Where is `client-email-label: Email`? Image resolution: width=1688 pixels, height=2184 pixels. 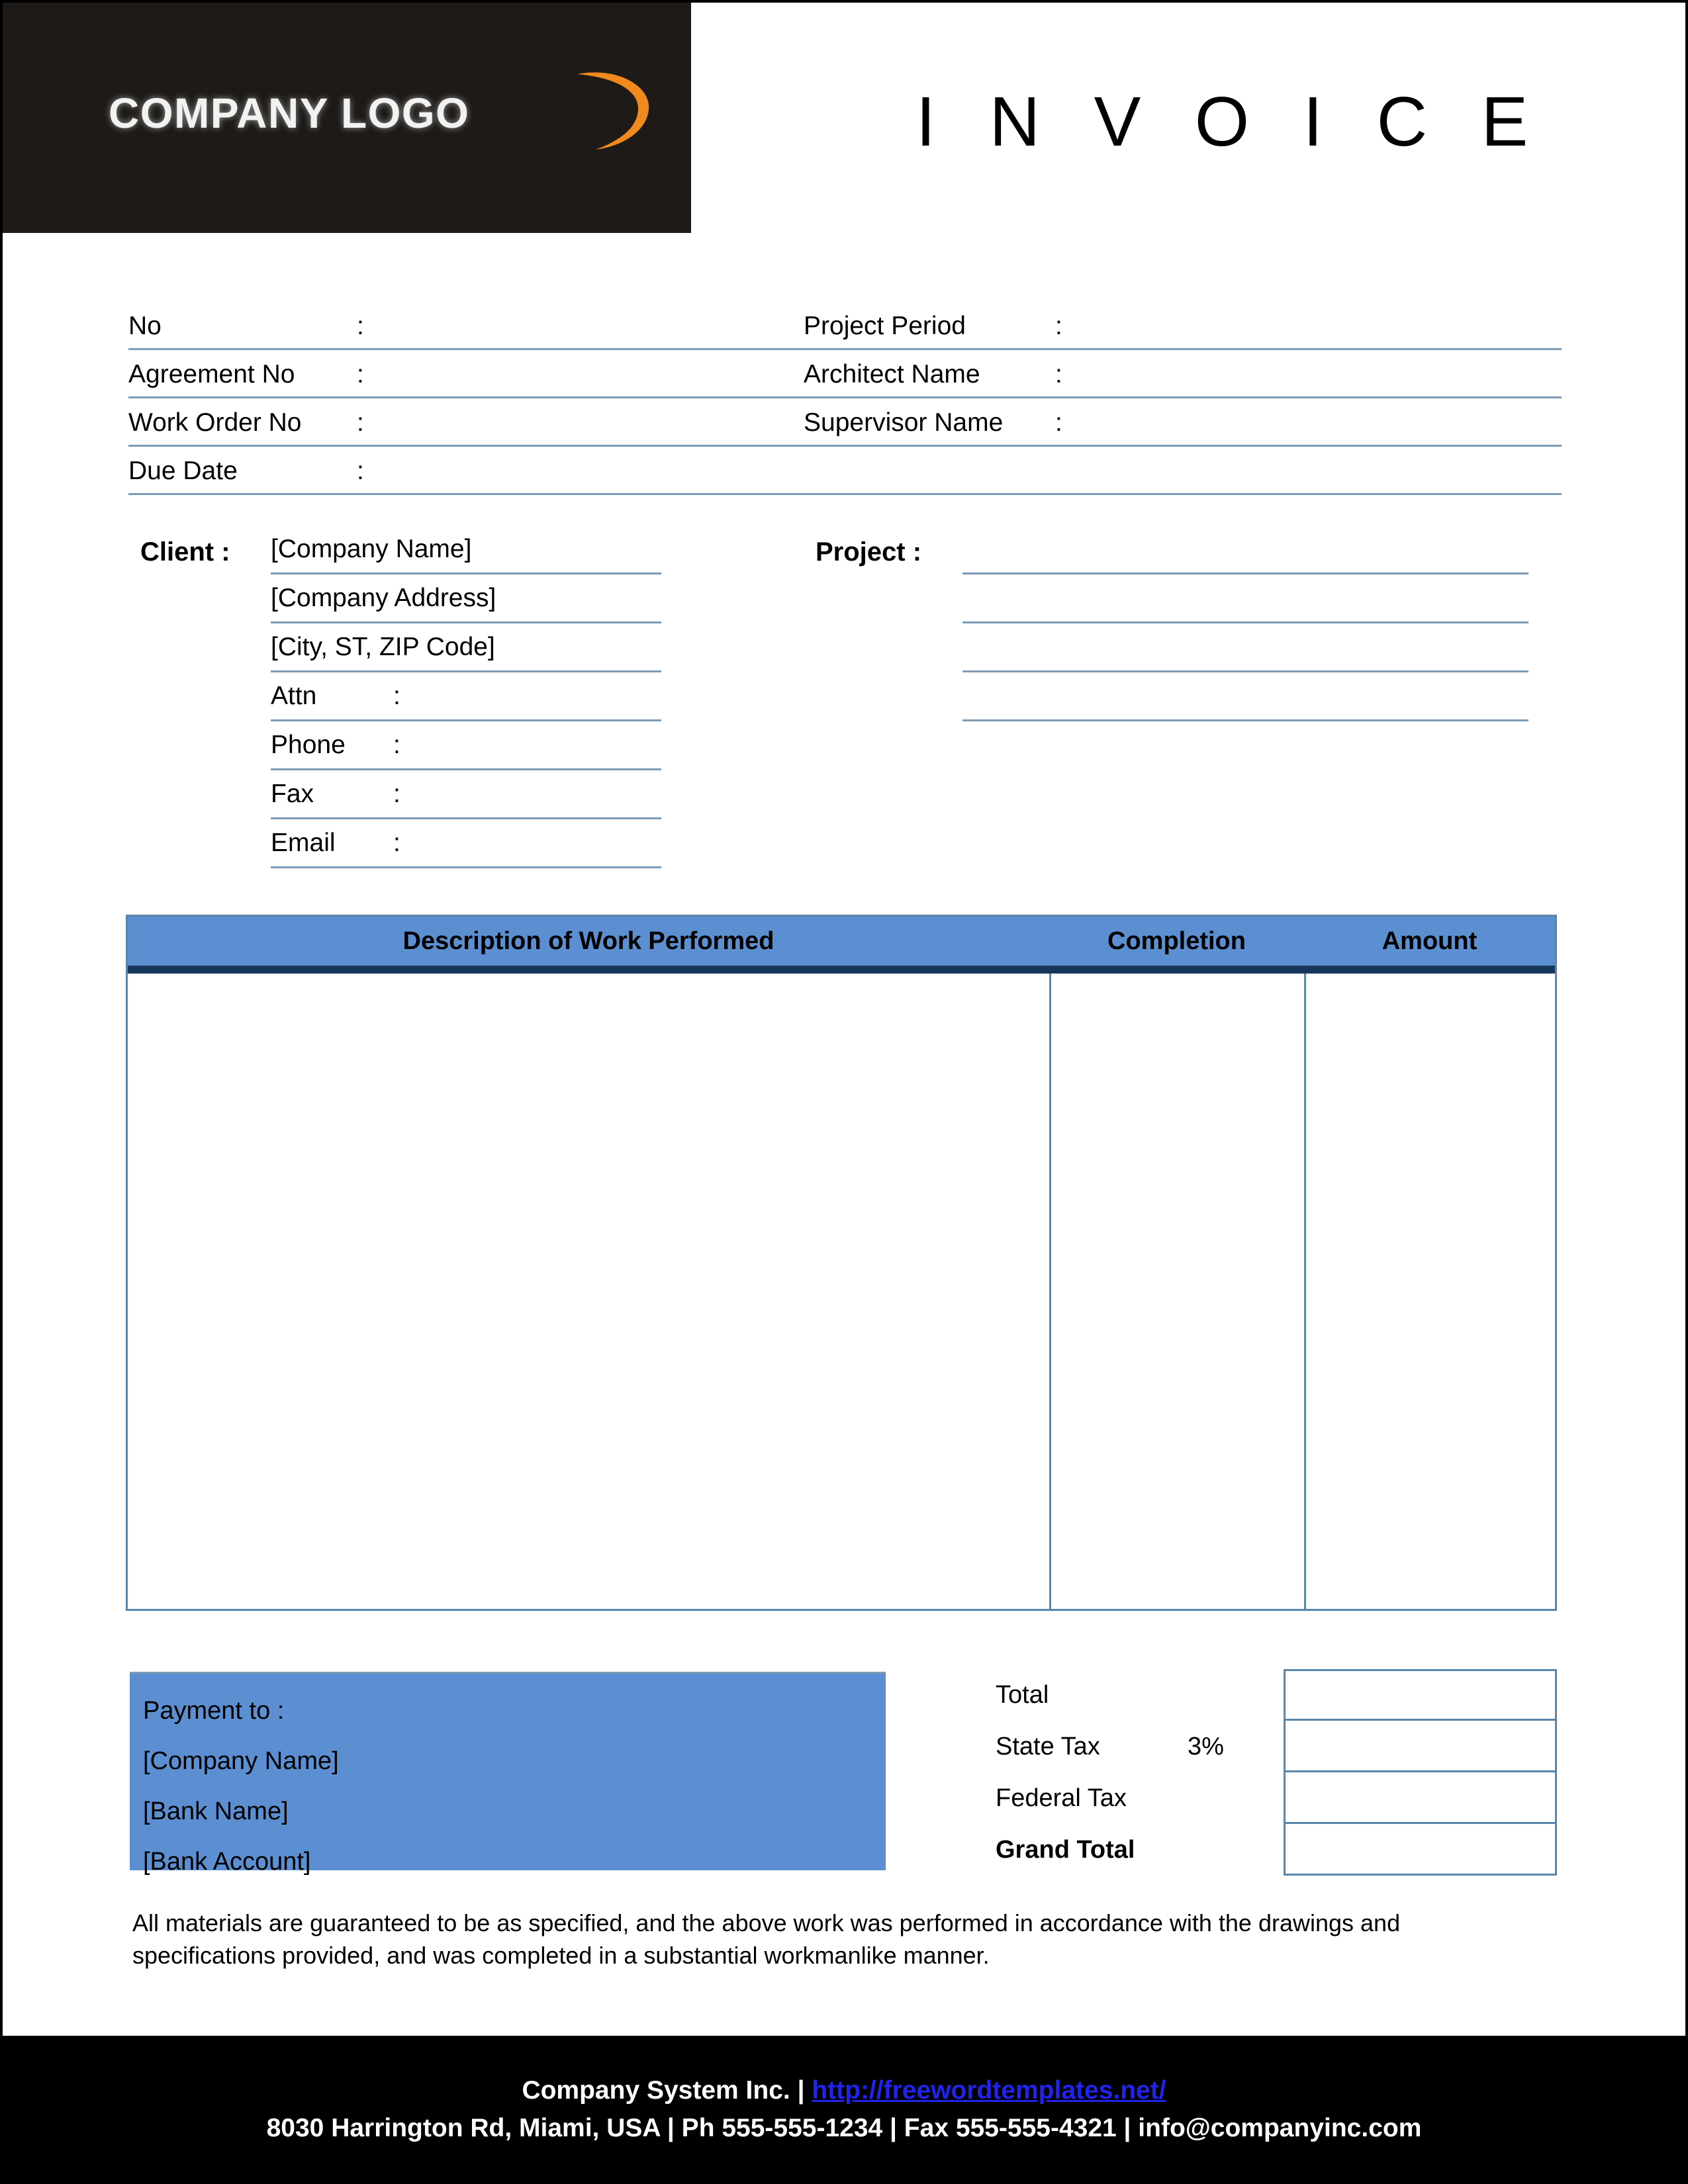
client-email-label: Email is located at coordinates (303, 842).